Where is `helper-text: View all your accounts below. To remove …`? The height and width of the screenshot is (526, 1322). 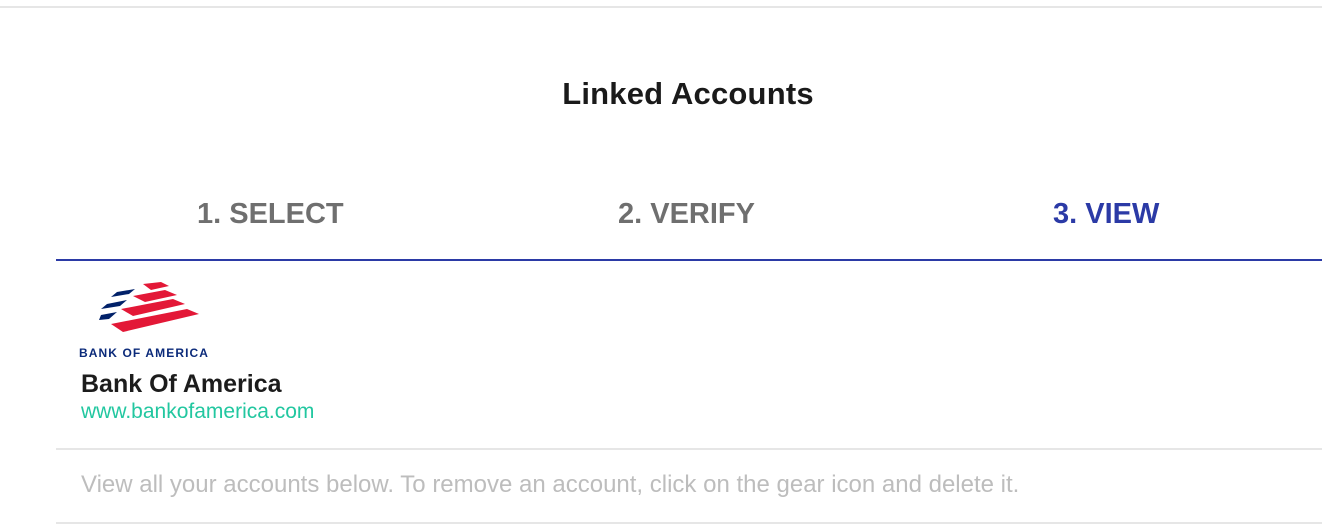
helper-text: View all your accounts below. To remove … is located at coordinates (550, 484).